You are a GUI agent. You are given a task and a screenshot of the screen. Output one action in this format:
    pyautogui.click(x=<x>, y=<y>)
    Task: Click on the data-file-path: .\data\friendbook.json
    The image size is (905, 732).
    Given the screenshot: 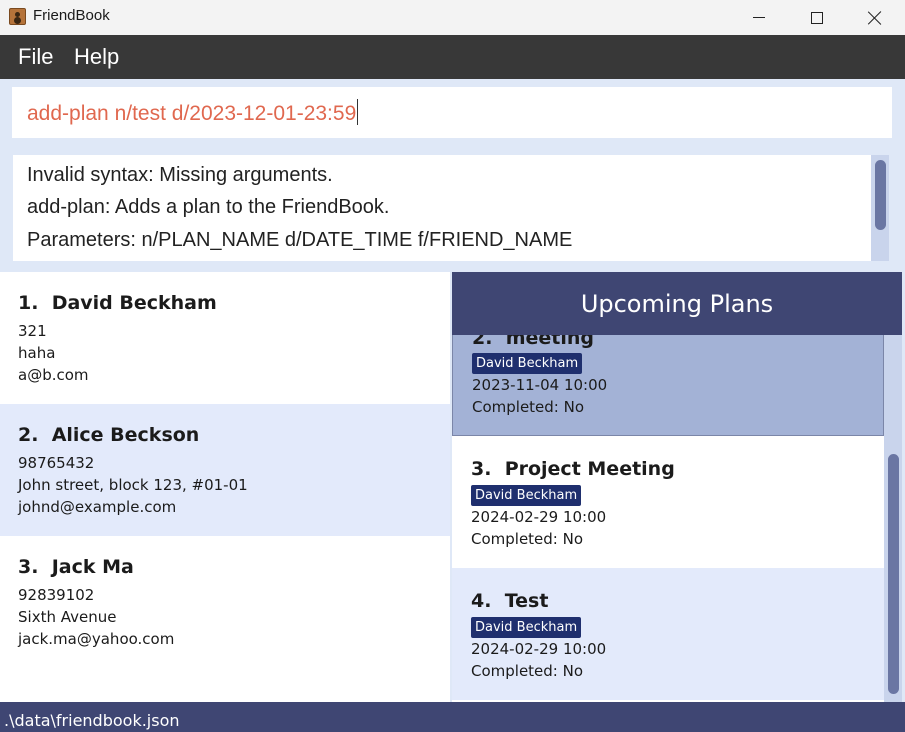 What is the action you would take?
    pyautogui.click(x=92, y=720)
    